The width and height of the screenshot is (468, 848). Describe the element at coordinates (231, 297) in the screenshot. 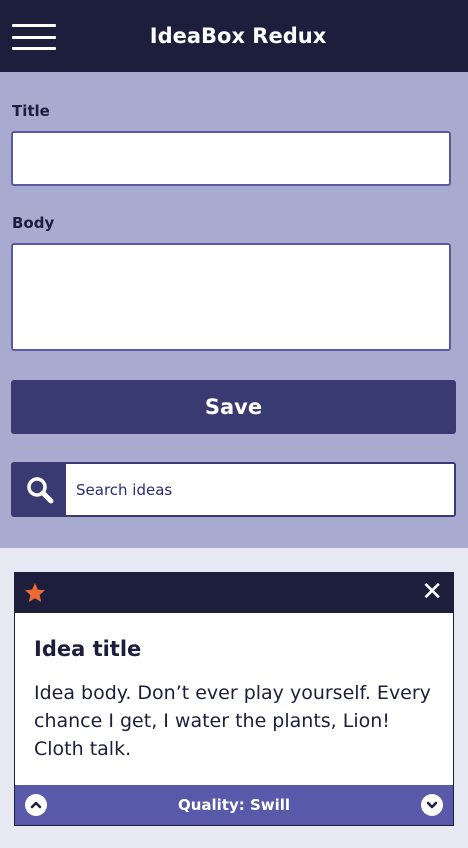

I see `body-textarea` at that location.